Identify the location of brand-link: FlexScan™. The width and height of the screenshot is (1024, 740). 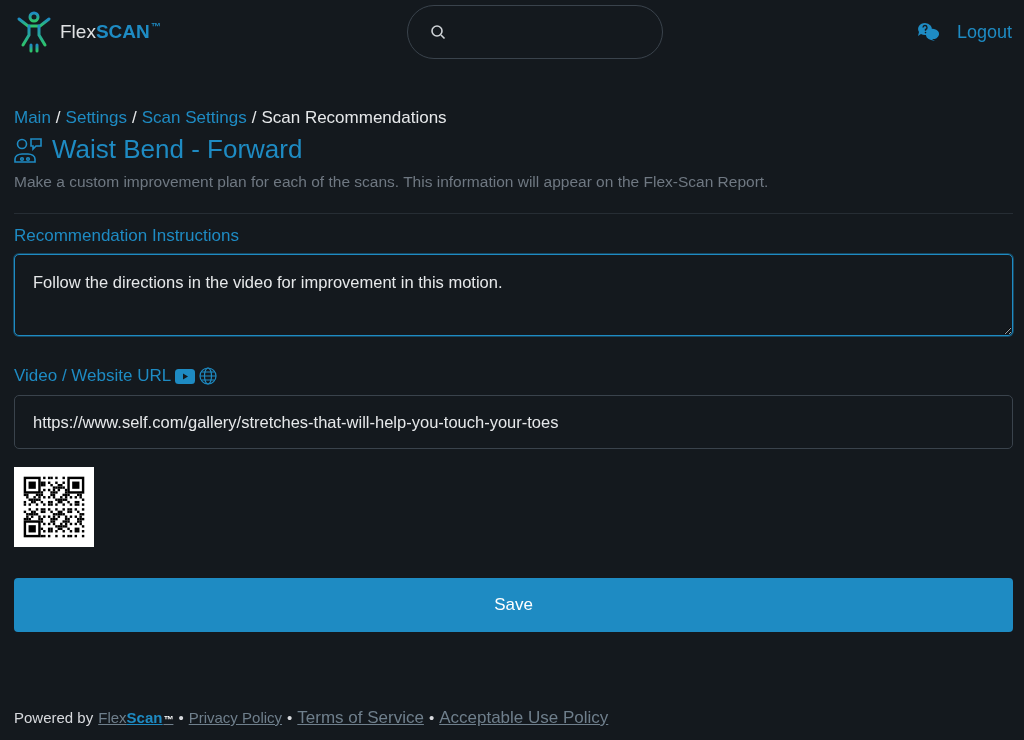
(136, 717).